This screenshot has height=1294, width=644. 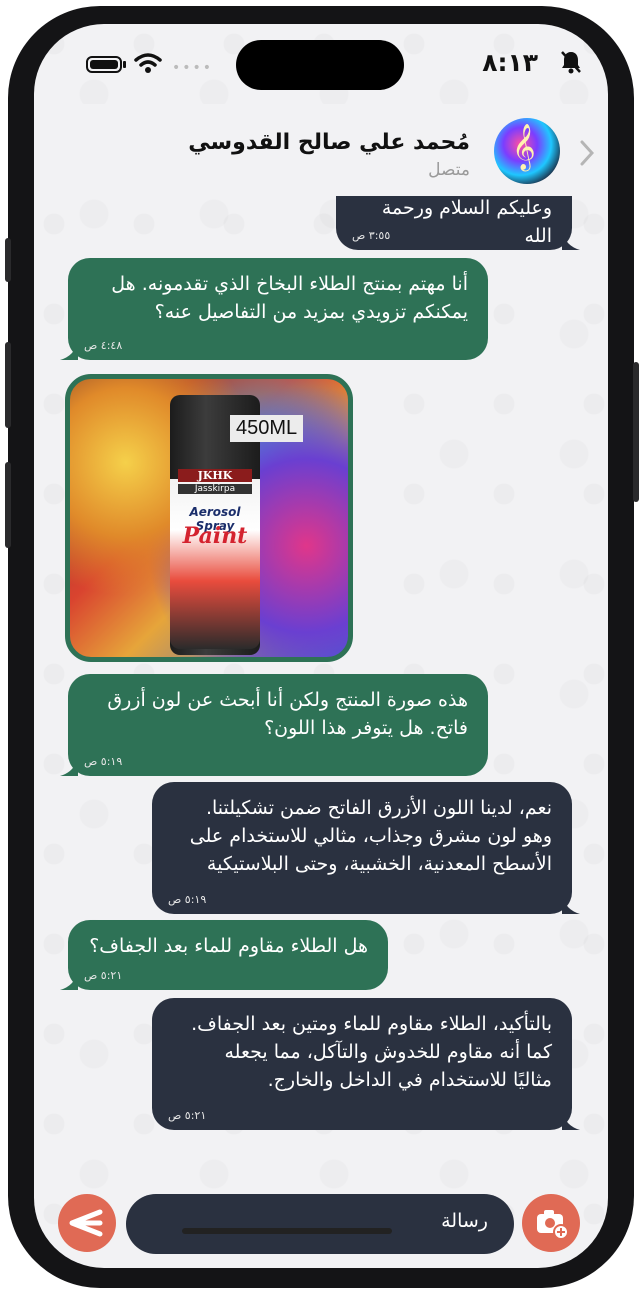 I want to click on dynamic-island, so click(x=320, y=65).